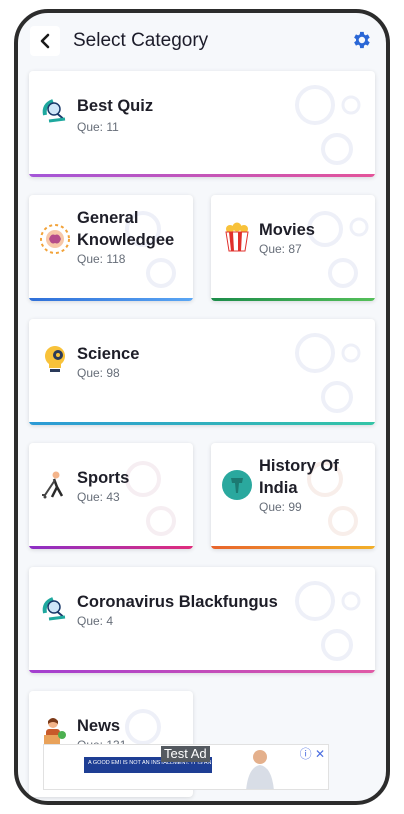 This screenshot has height=814, width=404. Describe the element at coordinates (98, 497) in the screenshot. I see `question-count: Que: 43` at that location.